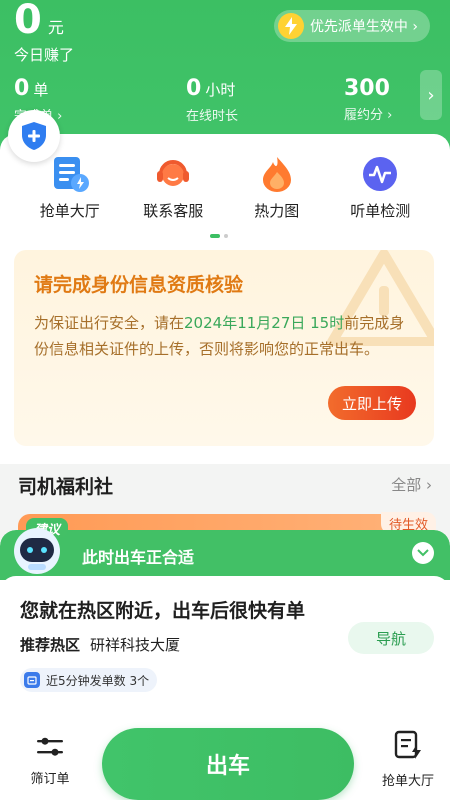 The height and width of the screenshot is (800, 450). I want to click on stat-performance-score: 300 履约分 ›, so click(368, 99).